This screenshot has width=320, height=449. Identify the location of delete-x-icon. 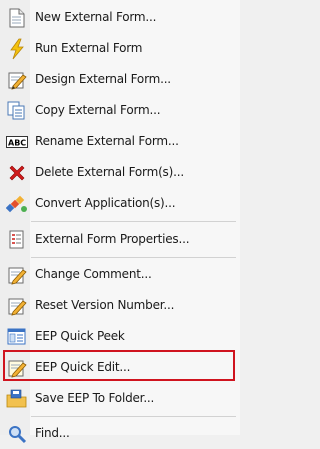
(17, 173).